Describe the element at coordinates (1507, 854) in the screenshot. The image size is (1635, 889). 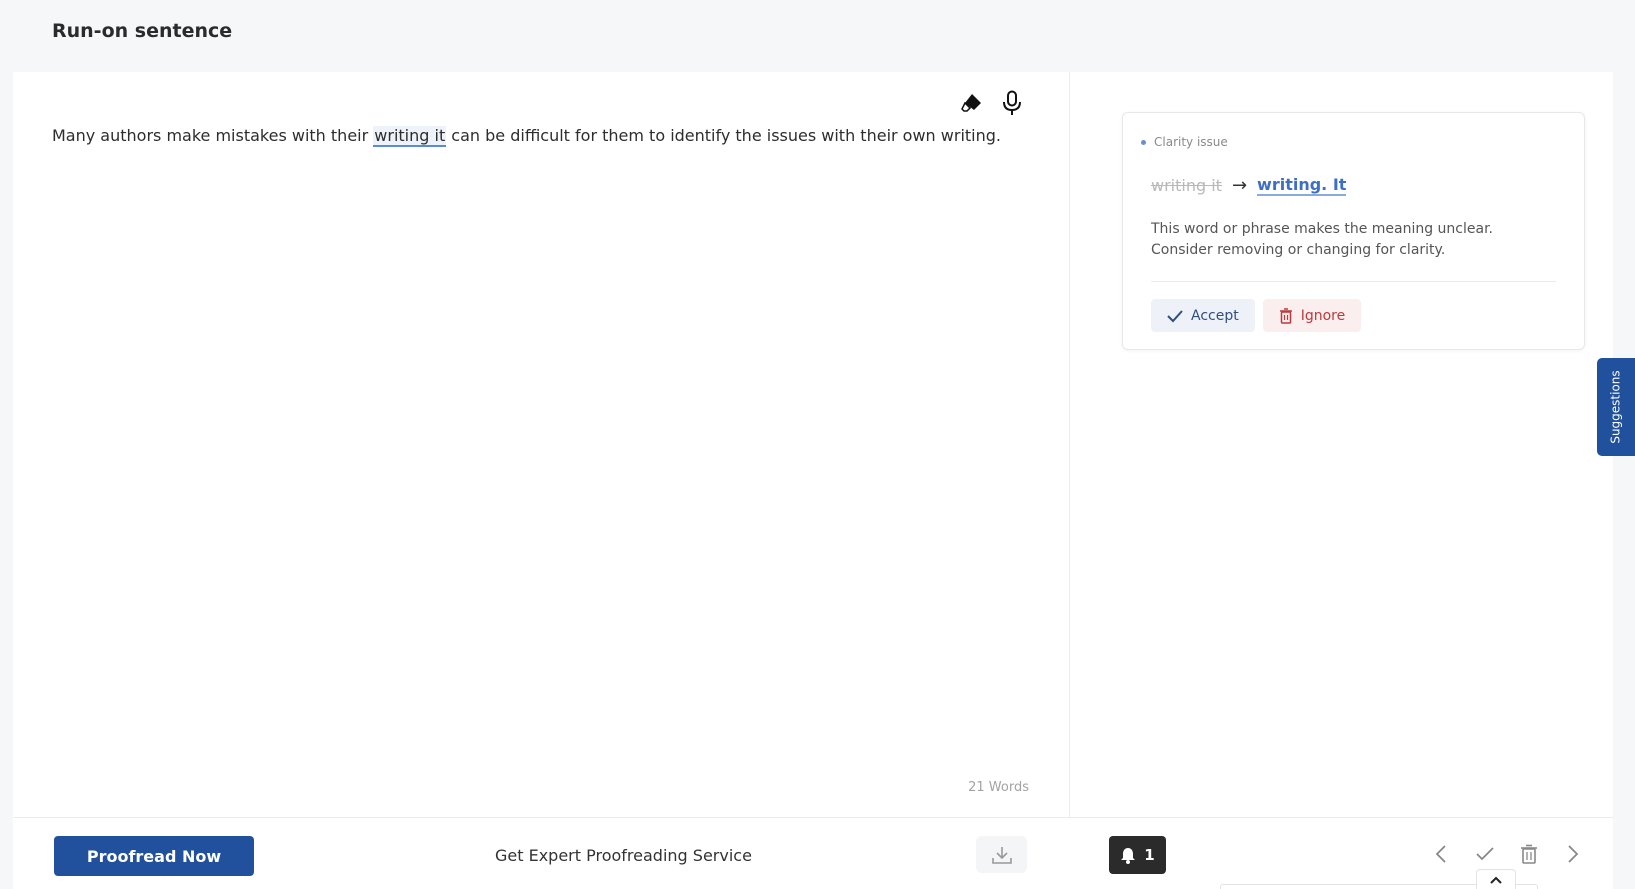
I see `suggestion-nav` at that location.